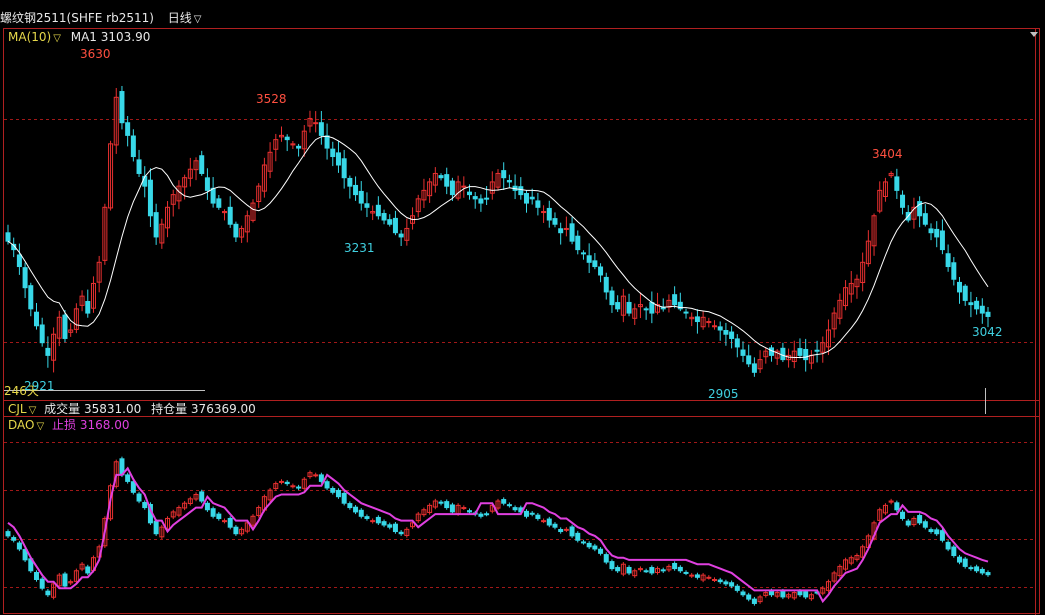  What do you see at coordinates (64, 425) in the screenshot?
I see `stop-loss-label: 止损` at bounding box center [64, 425].